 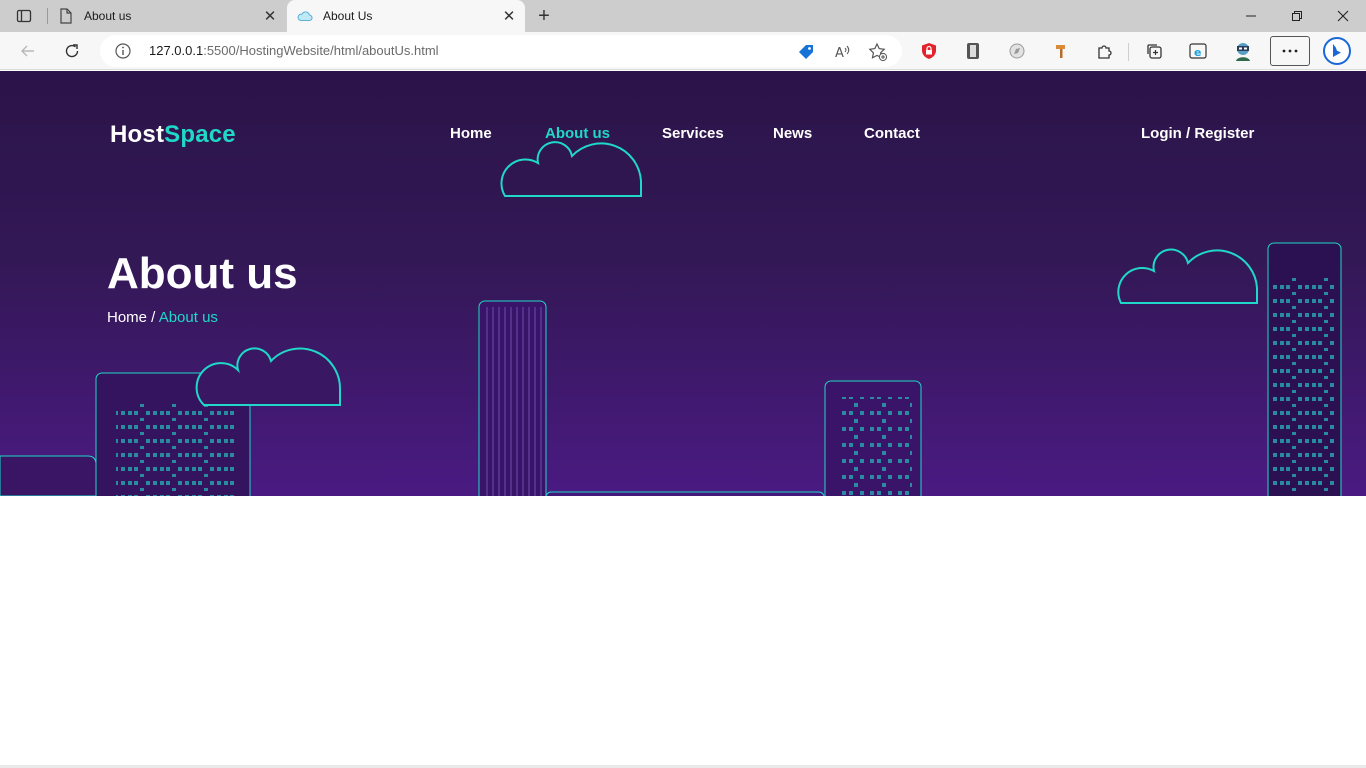 I want to click on new-tab-button: +, so click(x=544, y=16).